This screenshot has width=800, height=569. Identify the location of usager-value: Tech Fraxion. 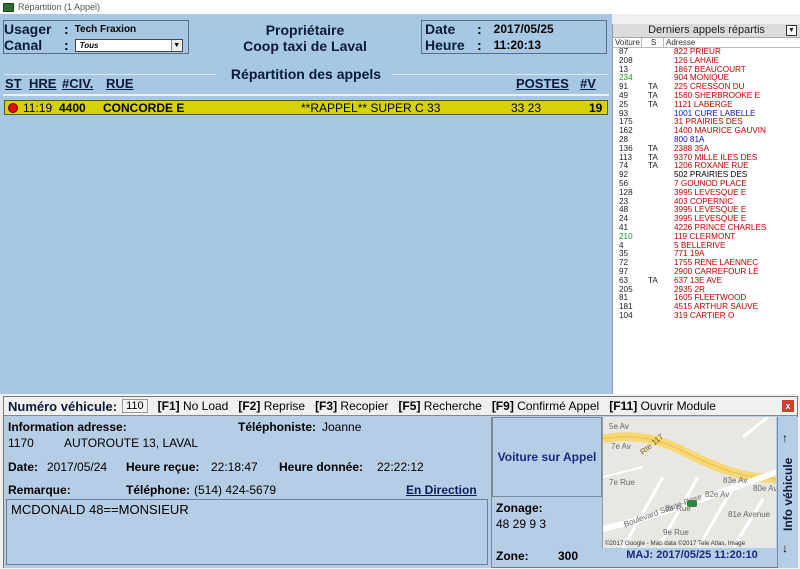
(105, 29).